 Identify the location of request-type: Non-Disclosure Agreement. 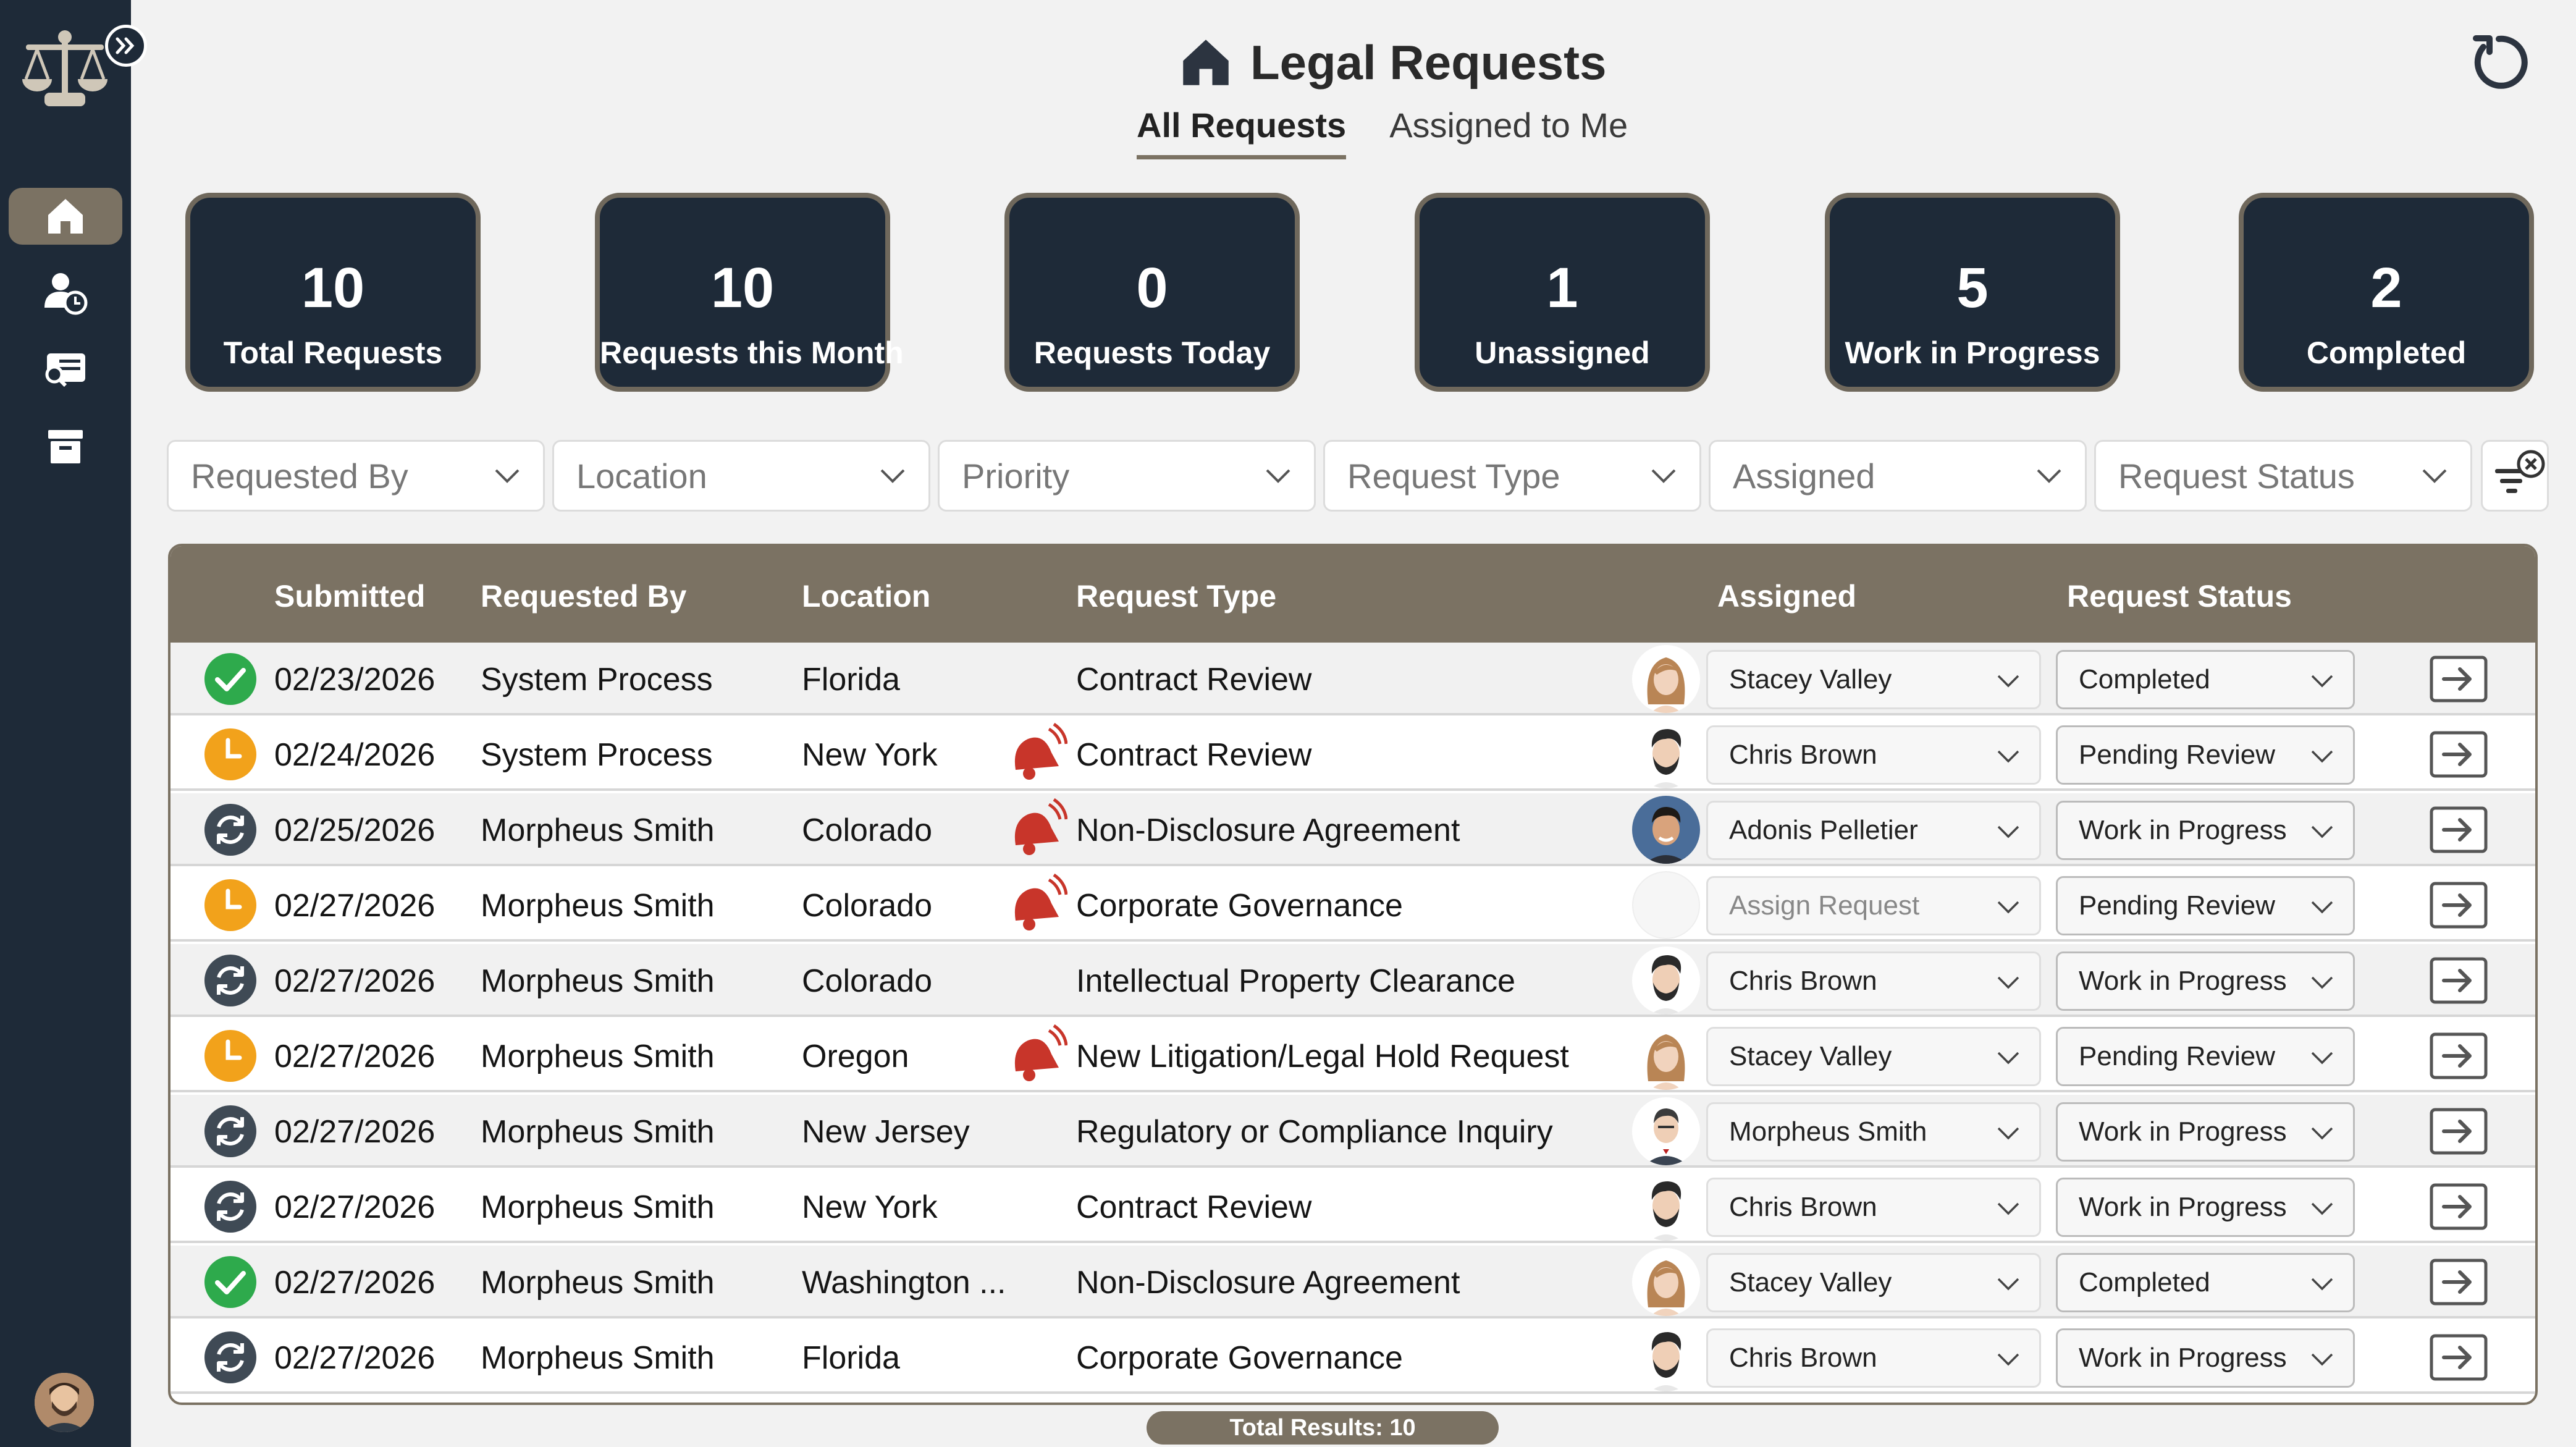
(1268, 1283).